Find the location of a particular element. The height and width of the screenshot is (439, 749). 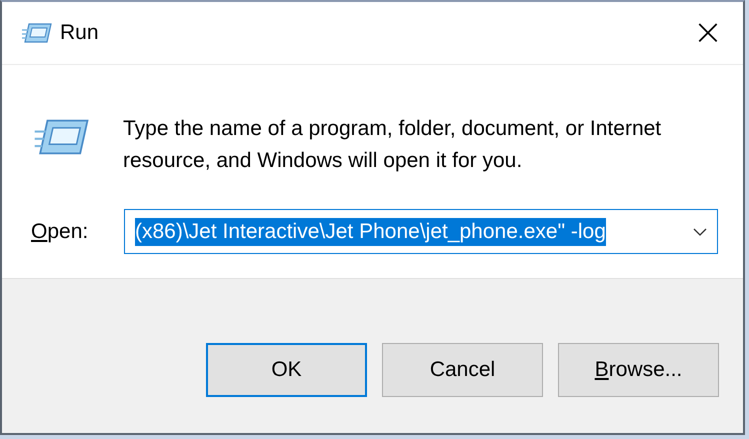

dialog-button: OK is located at coordinates (286, 370).